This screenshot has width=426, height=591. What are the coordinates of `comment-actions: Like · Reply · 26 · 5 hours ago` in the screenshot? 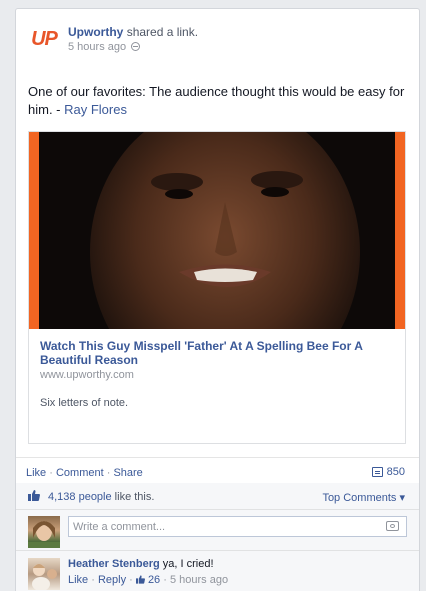 It's located at (148, 580).